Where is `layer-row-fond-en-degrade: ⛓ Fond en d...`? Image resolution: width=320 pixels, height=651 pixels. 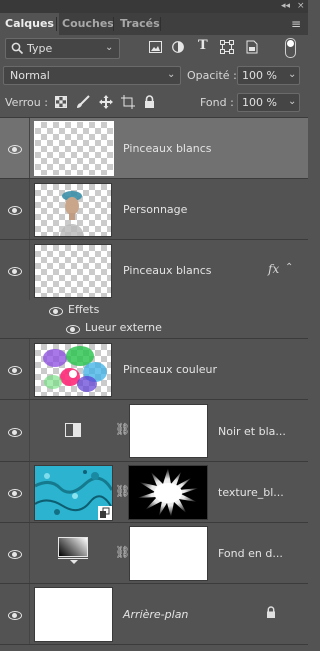
layer-row-fond-en-degrade: ⛓ Fond en d... is located at coordinates (154, 553).